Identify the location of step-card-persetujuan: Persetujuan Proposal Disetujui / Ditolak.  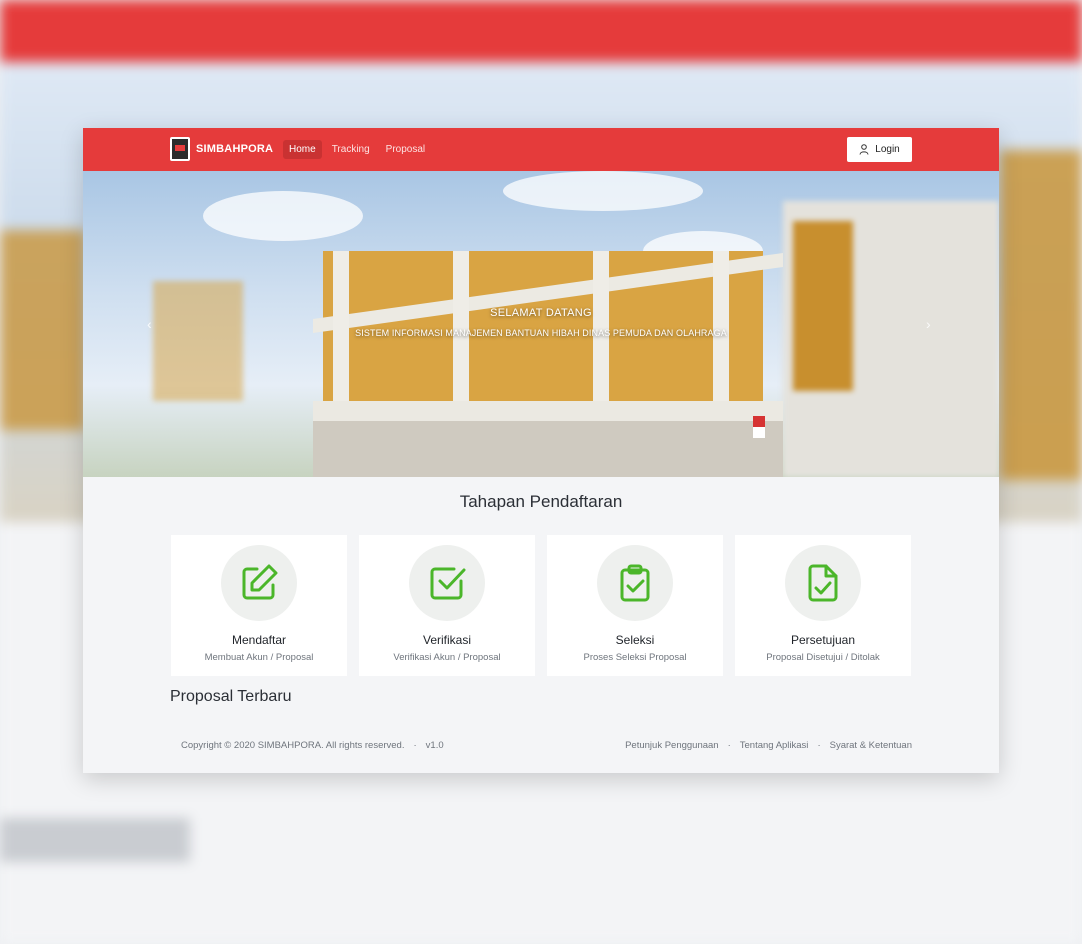
(823, 605).